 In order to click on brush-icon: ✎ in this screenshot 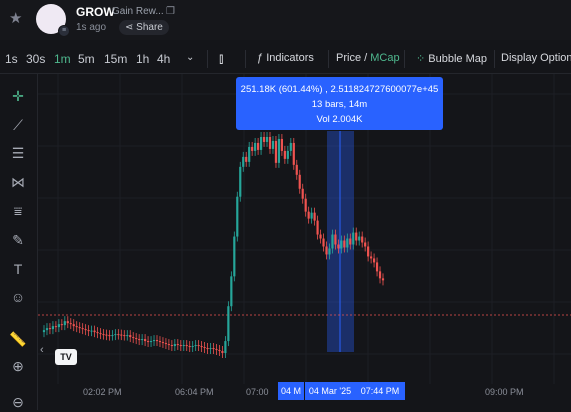, I will do `click(18, 240)`.